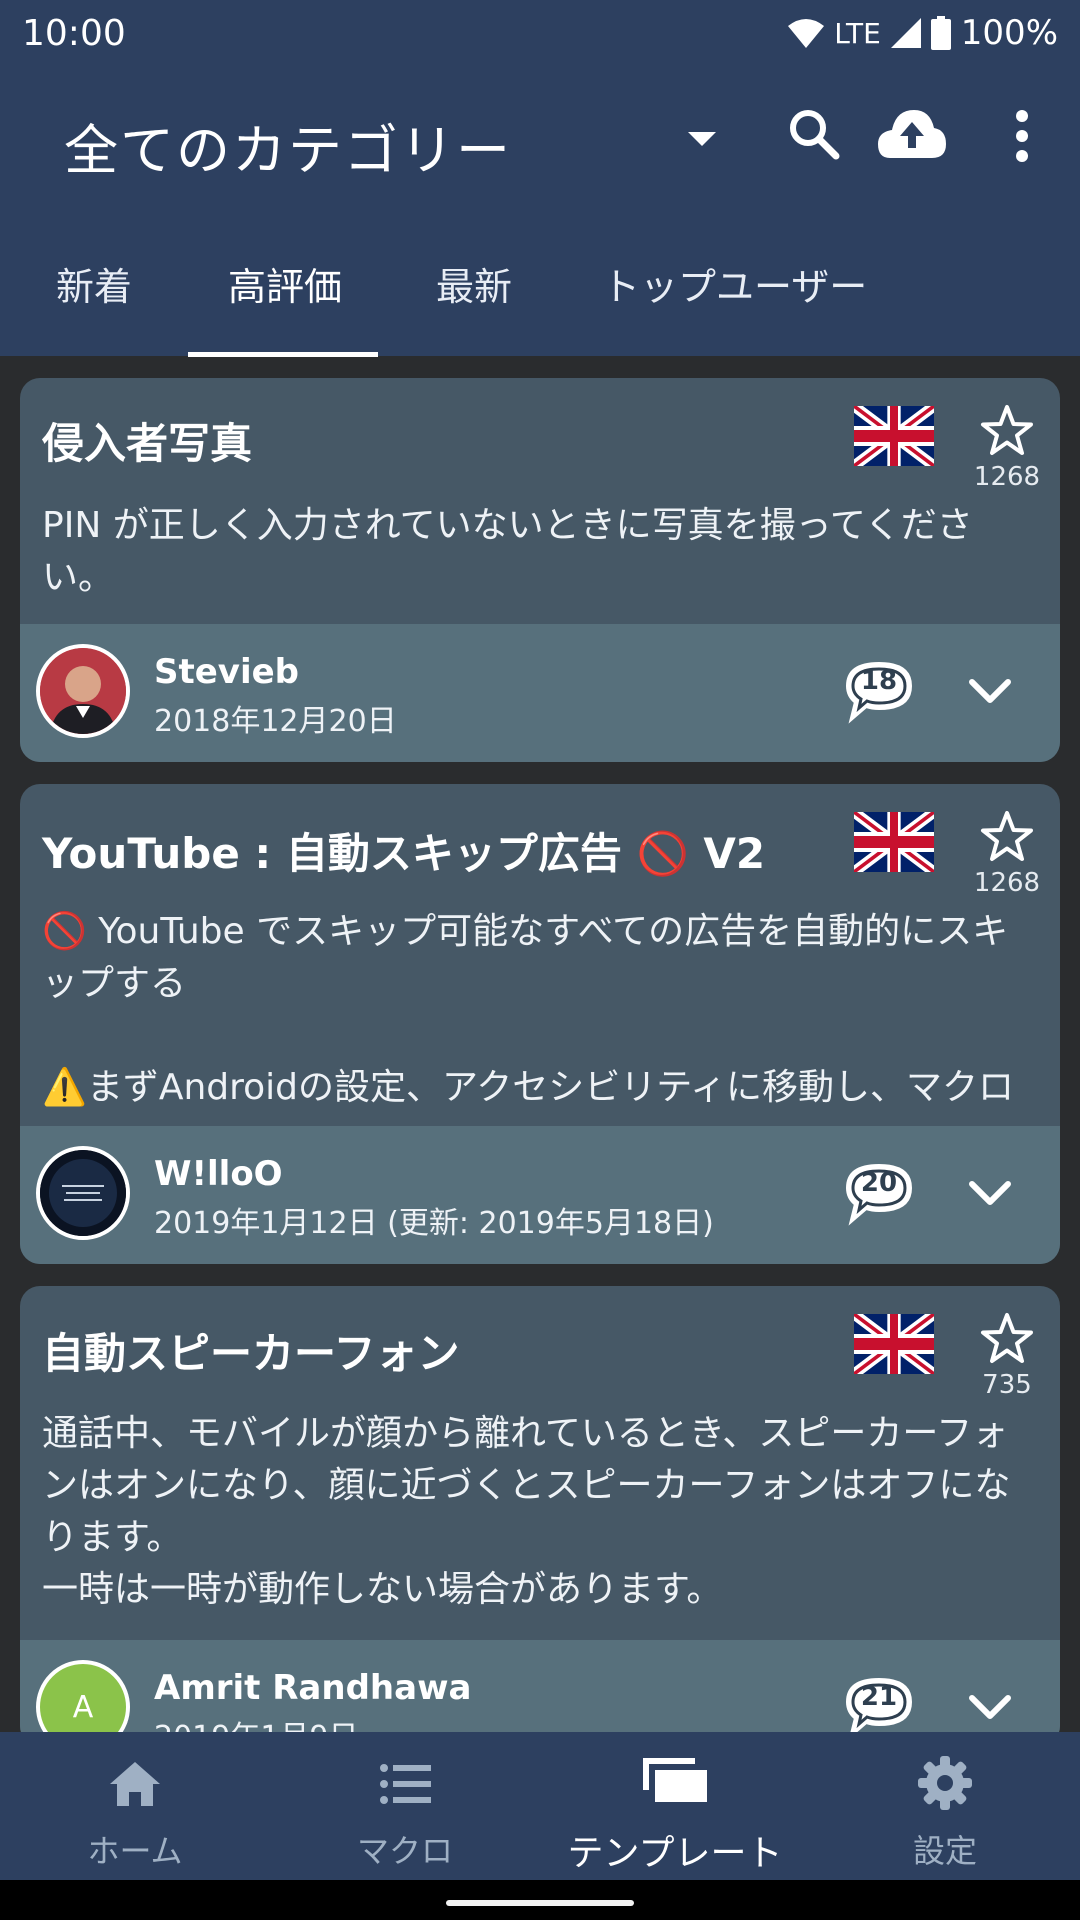 This screenshot has width=1080, height=1920. I want to click on nav-templates: テンプレート, so click(675, 1806).